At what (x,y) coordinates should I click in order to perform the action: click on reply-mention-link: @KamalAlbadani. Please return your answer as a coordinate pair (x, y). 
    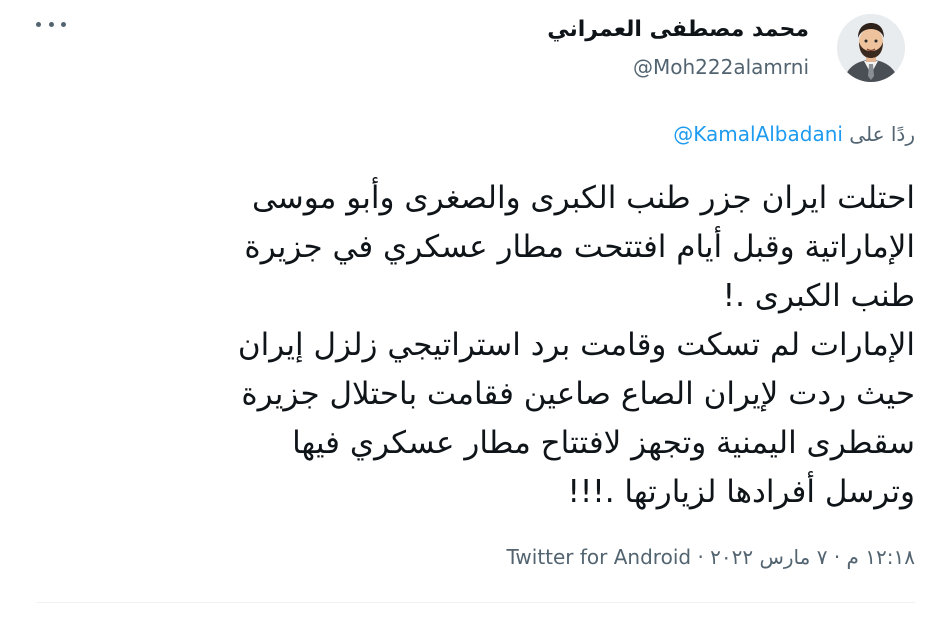
    Looking at the image, I should click on (758, 134).